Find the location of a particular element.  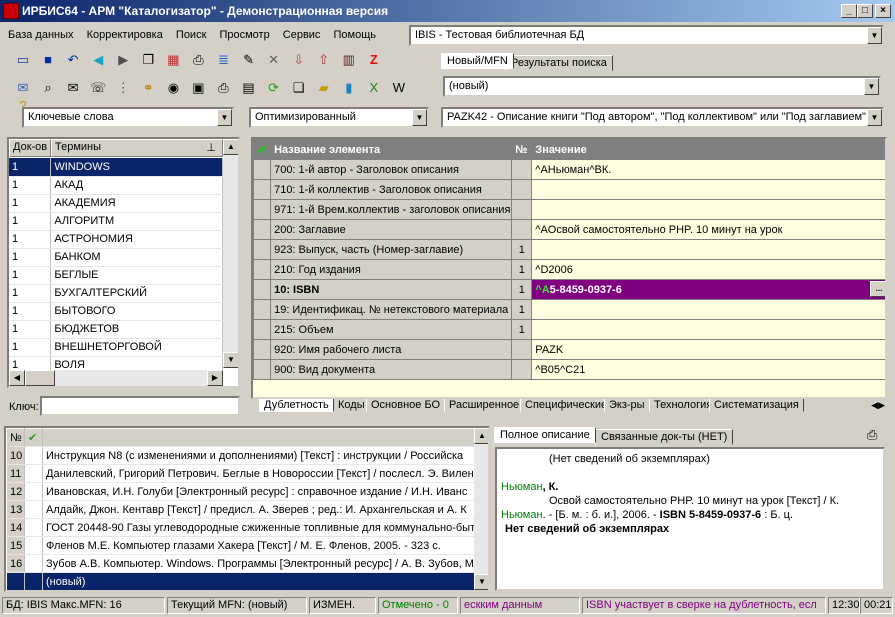

z3950-icon: Z is located at coordinates (374, 60).